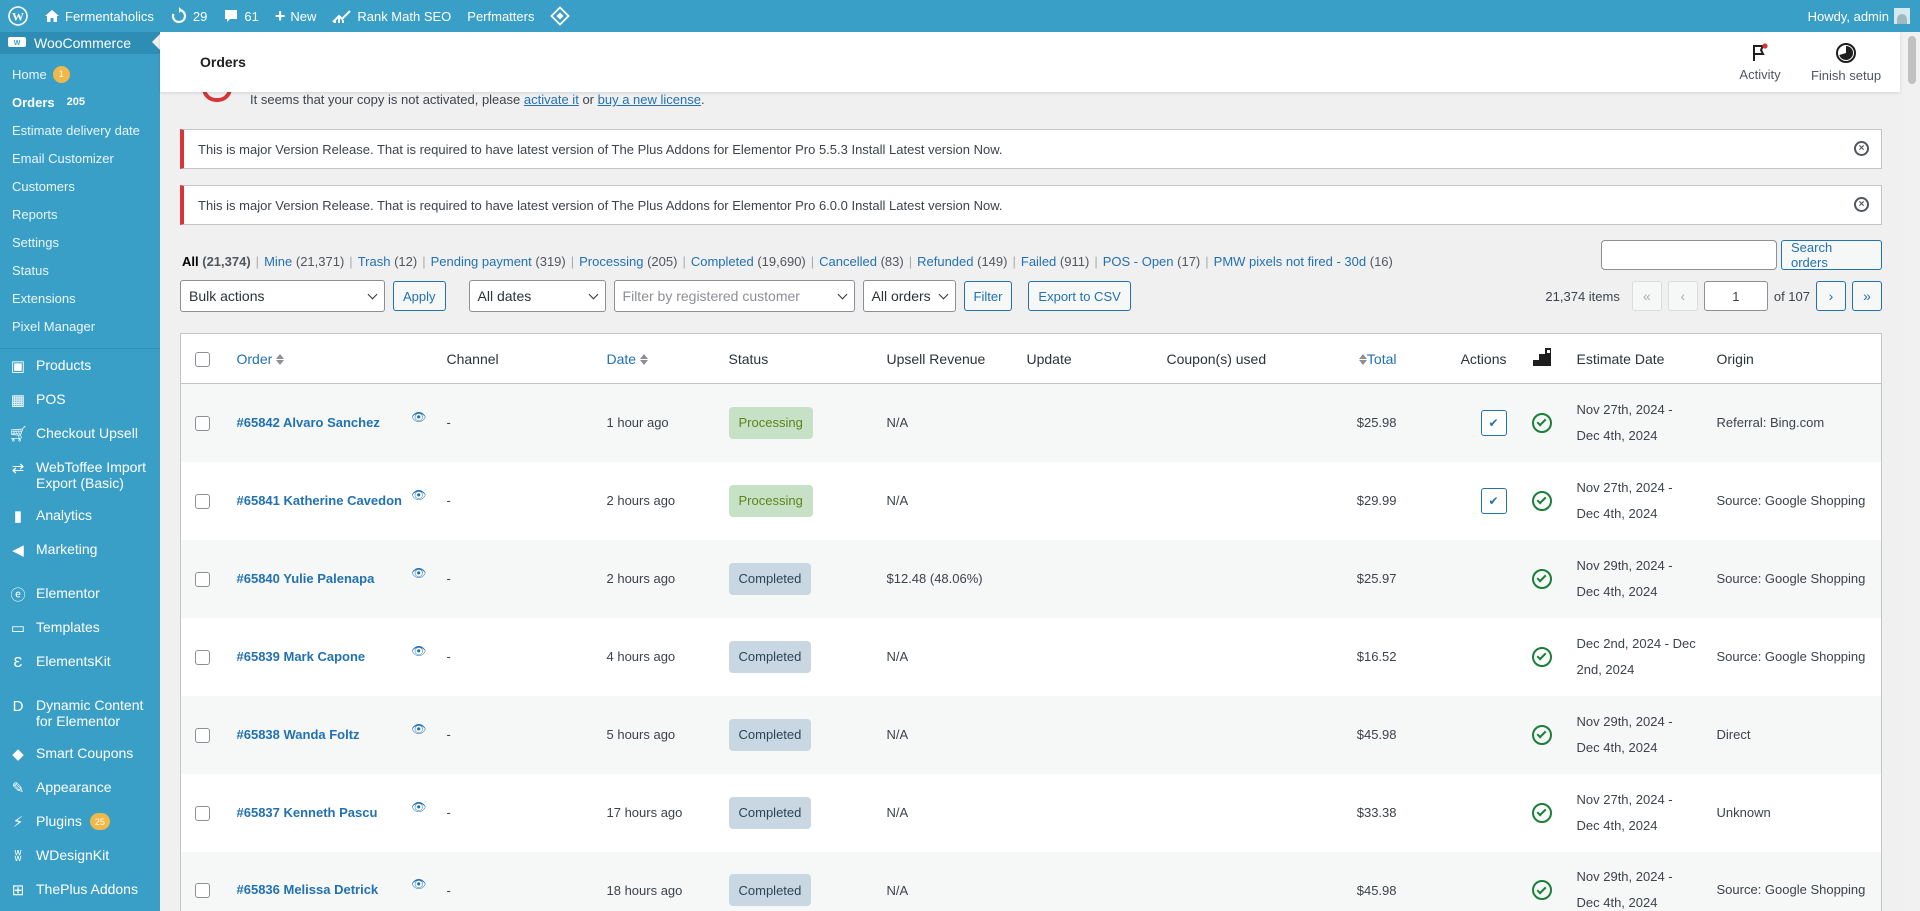 Image resolution: width=1920 pixels, height=911 pixels. Describe the element at coordinates (306, 579) in the screenshot. I see `order-link: #65840 Yulie Palenapa` at that location.